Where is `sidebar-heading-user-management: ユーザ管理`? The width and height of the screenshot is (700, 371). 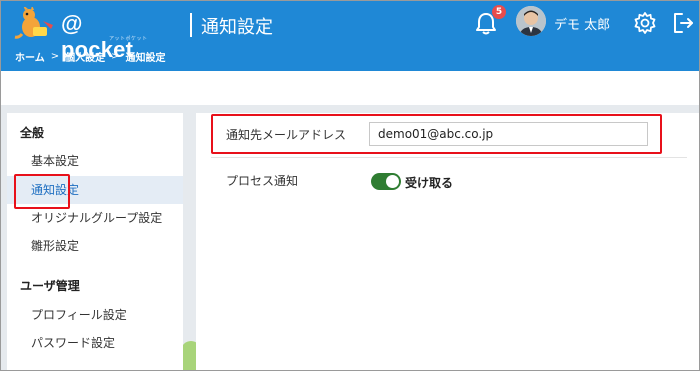 sidebar-heading-user-management: ユーザ管理 is located at coordinates (50, 286).